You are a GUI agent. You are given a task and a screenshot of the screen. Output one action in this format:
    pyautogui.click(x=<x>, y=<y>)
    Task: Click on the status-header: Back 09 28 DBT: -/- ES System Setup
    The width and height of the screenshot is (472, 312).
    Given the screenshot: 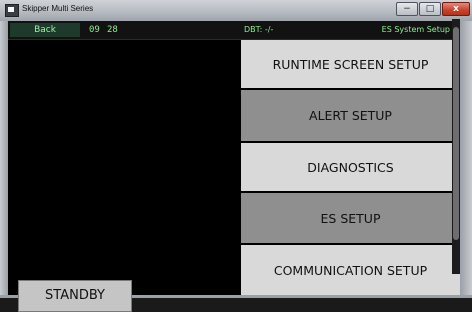 What is the action you would take?
    pyautogui.click(x=234, y=30)
    